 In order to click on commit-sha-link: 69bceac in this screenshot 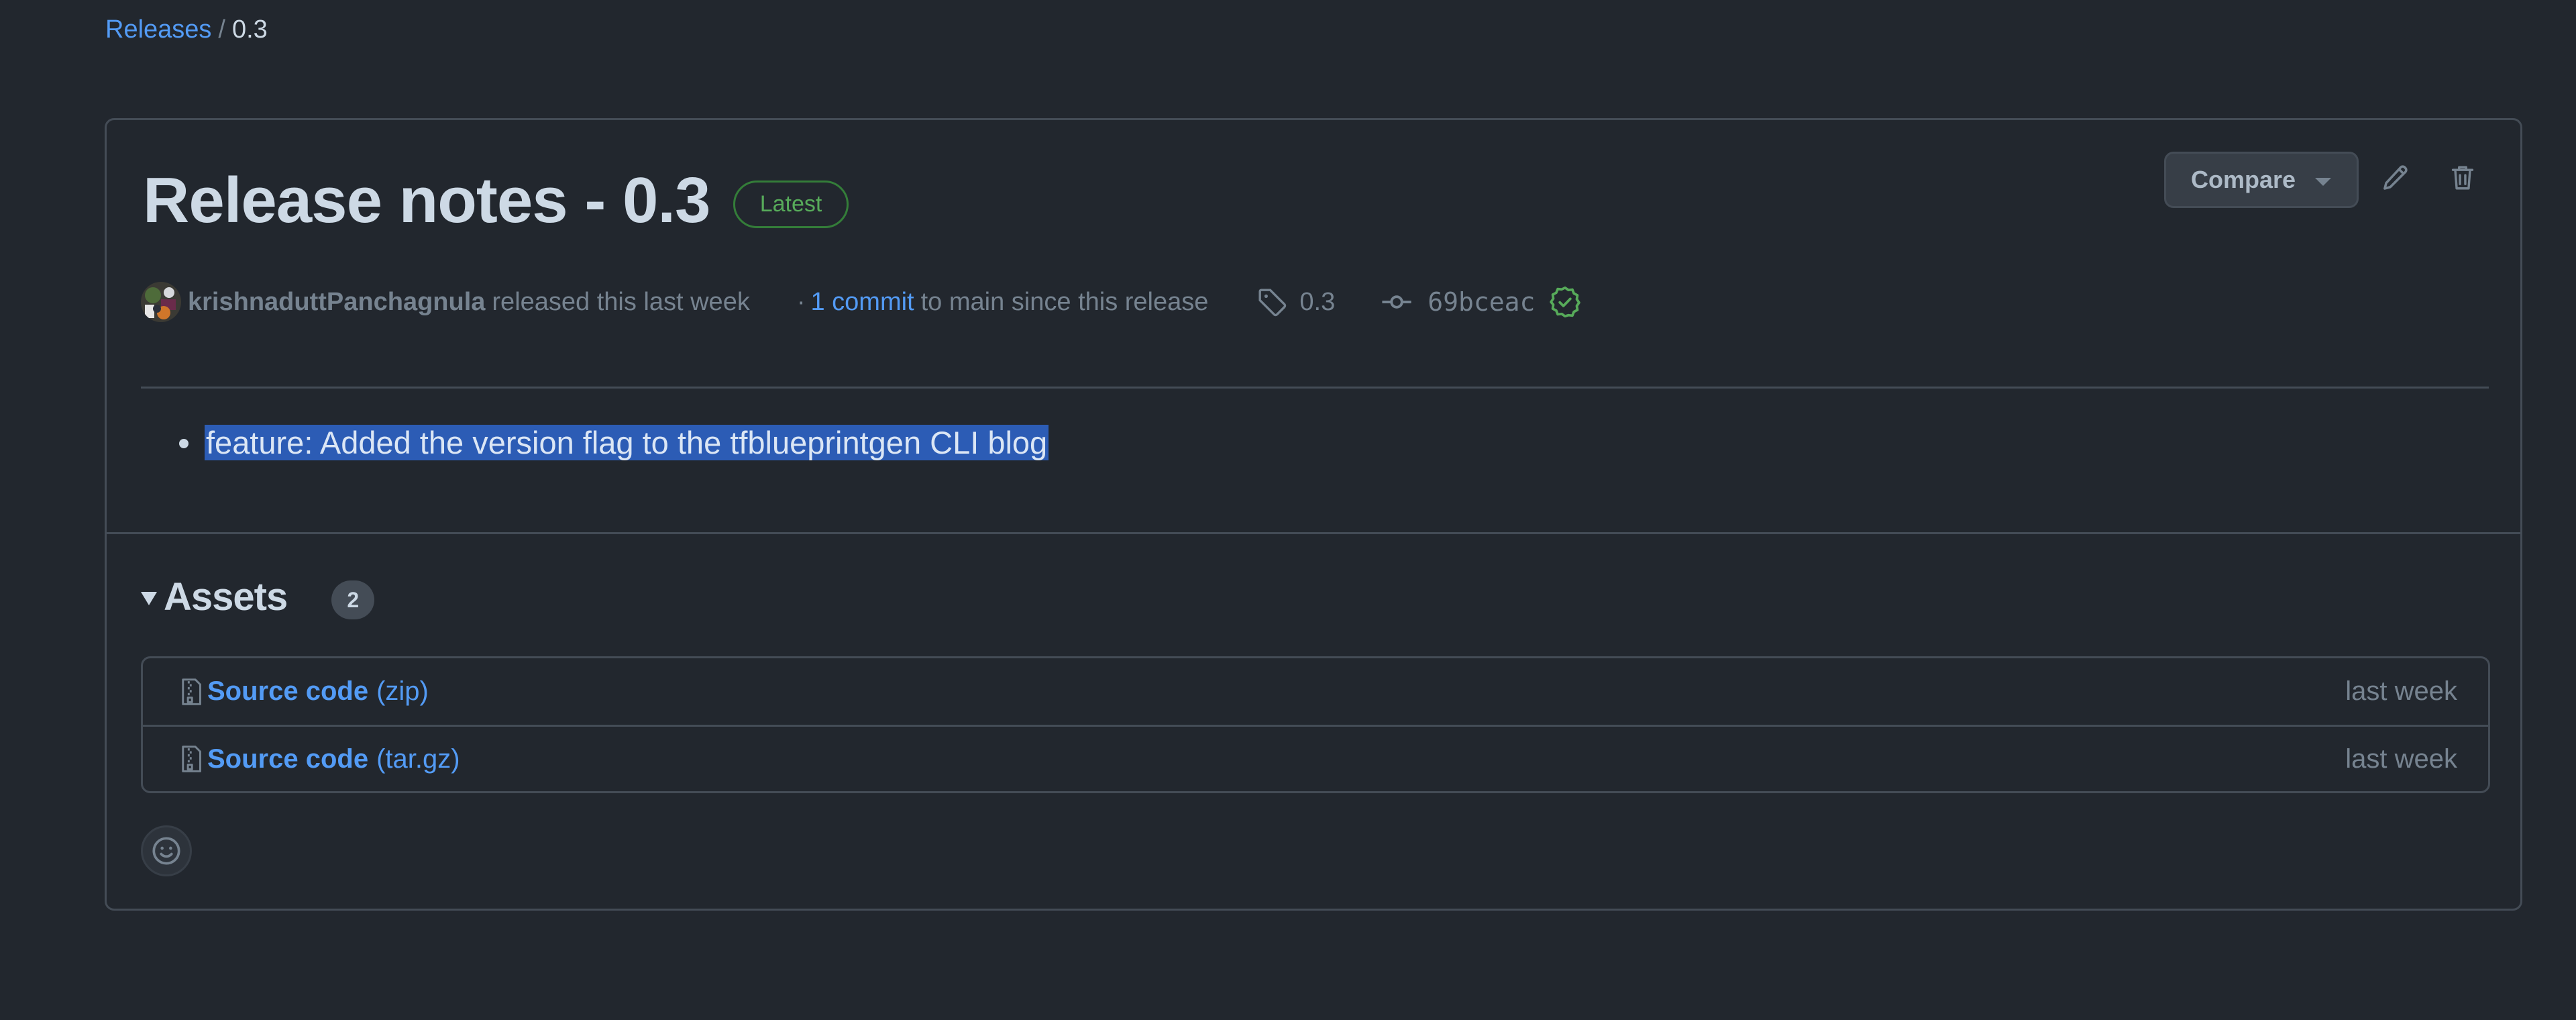, I will do `click(1481, 302)`.